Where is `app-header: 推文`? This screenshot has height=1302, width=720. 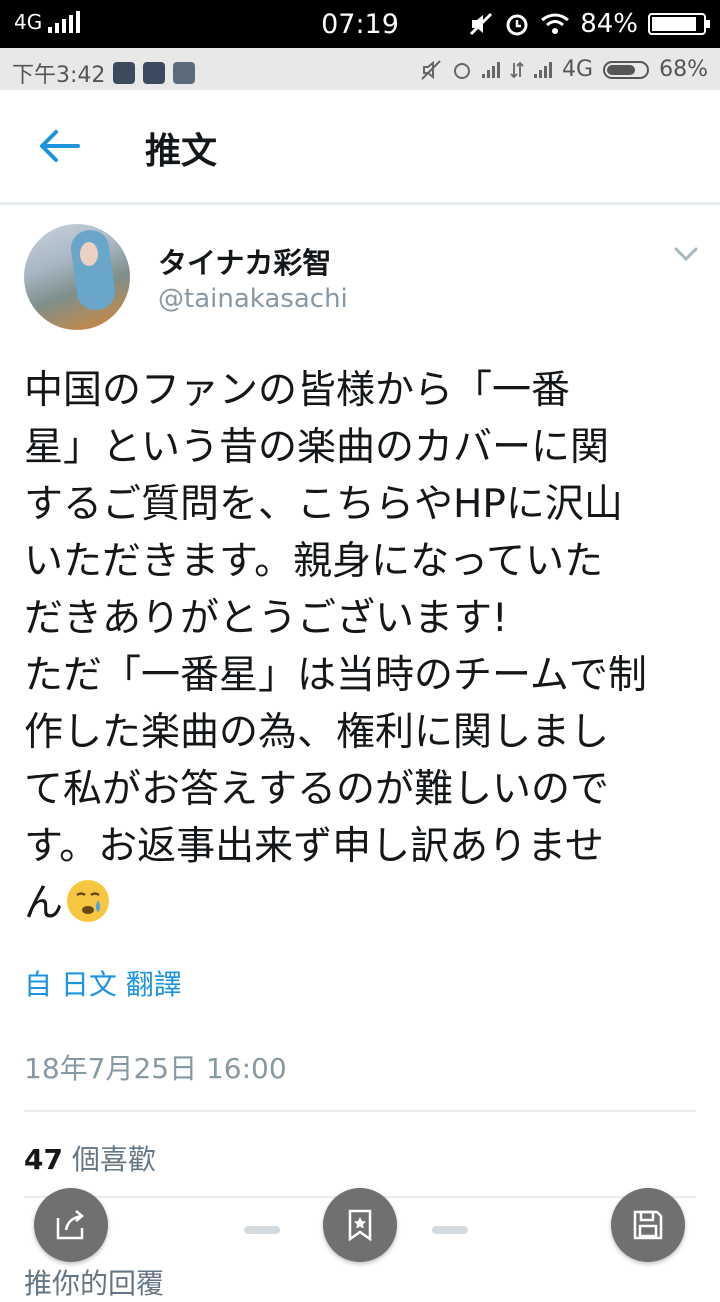 app-header: 推文 is located at coordinates (360, 147).